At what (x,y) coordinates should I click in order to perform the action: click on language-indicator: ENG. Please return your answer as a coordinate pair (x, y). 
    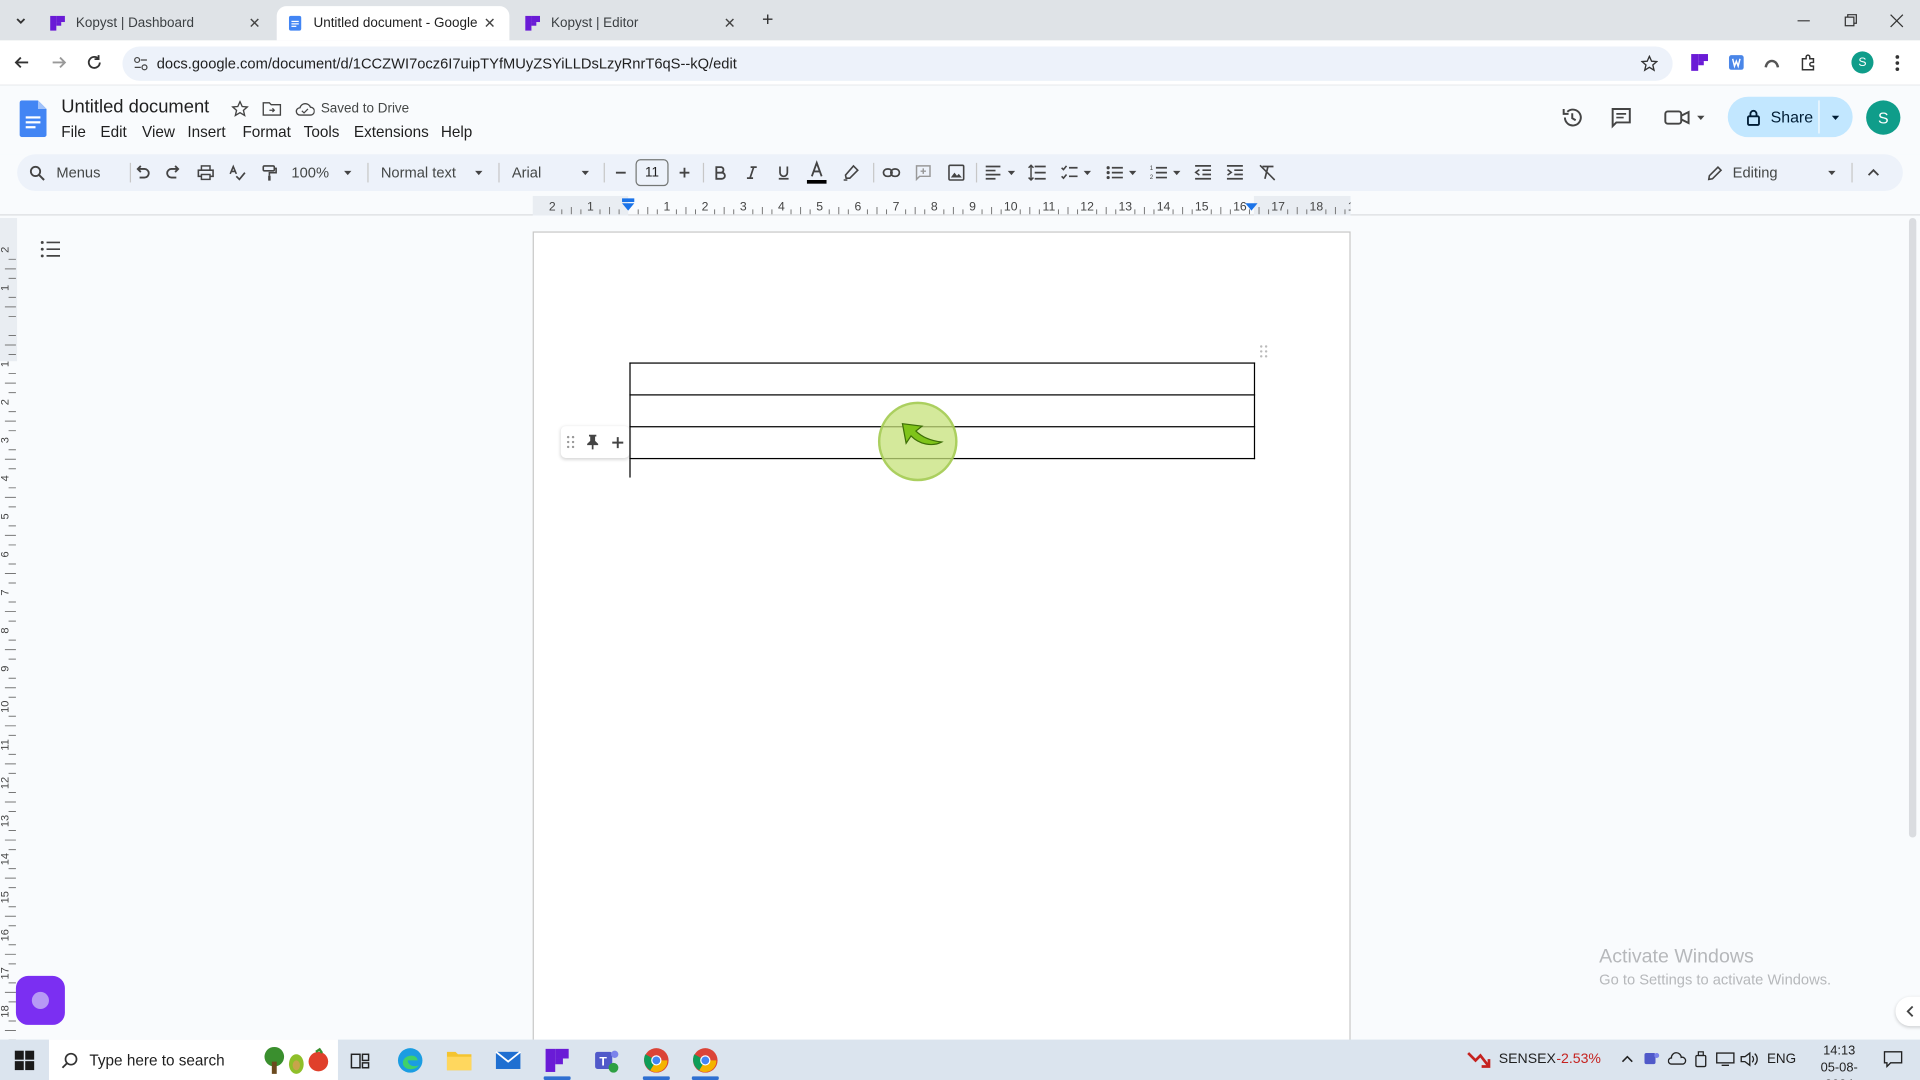
    Looking at the image, I should click on (1781, 1059).